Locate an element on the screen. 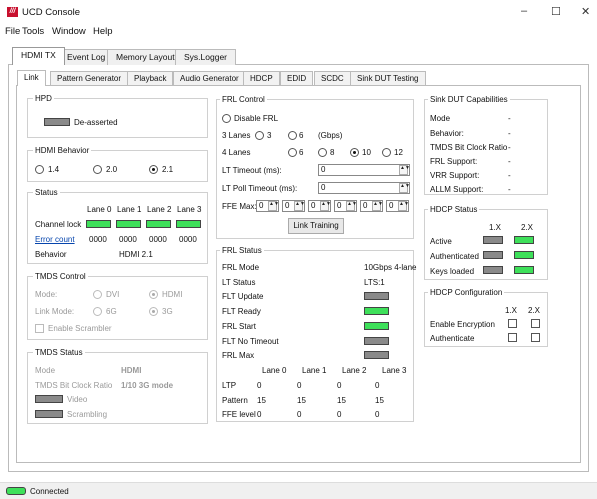  sink-frl-label: FRL Support: is located at coordinates (454, 161).